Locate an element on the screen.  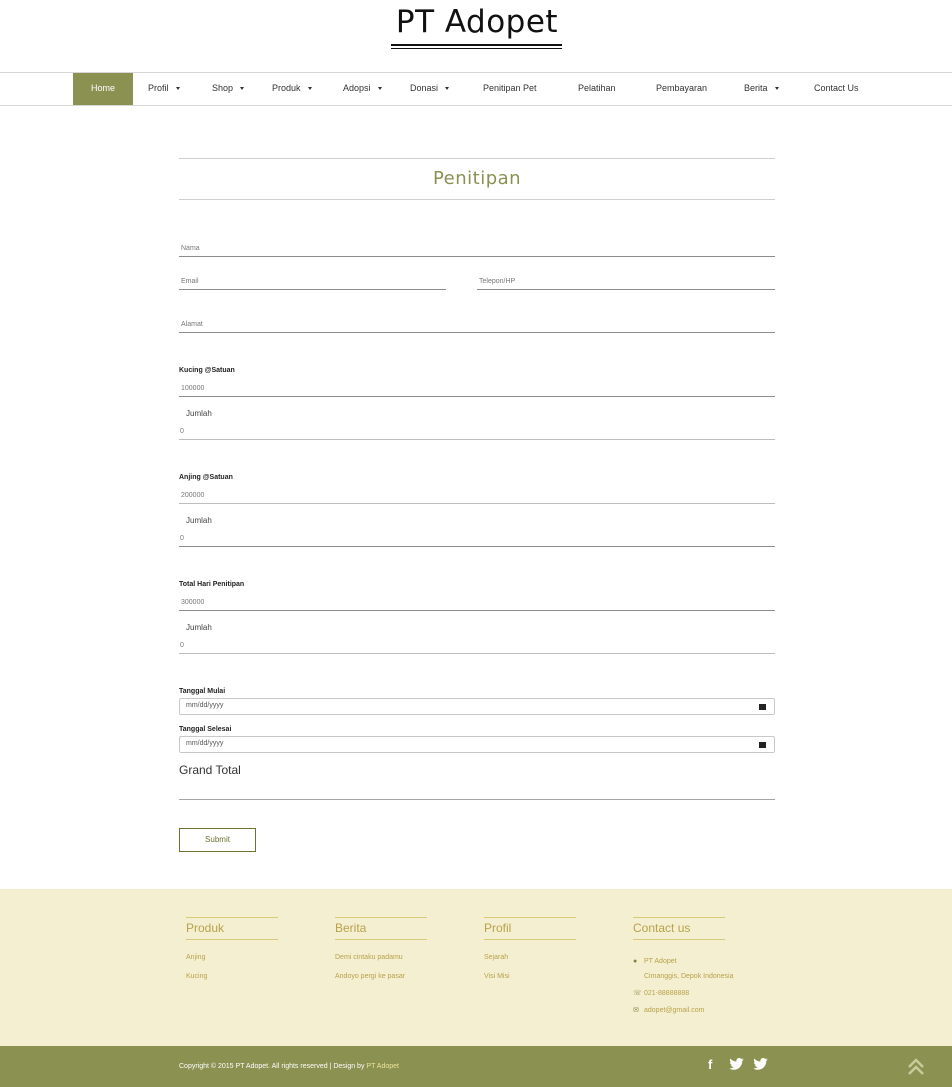
hari-jumlah-label: Jumlah is located at coordinates (199, 627).